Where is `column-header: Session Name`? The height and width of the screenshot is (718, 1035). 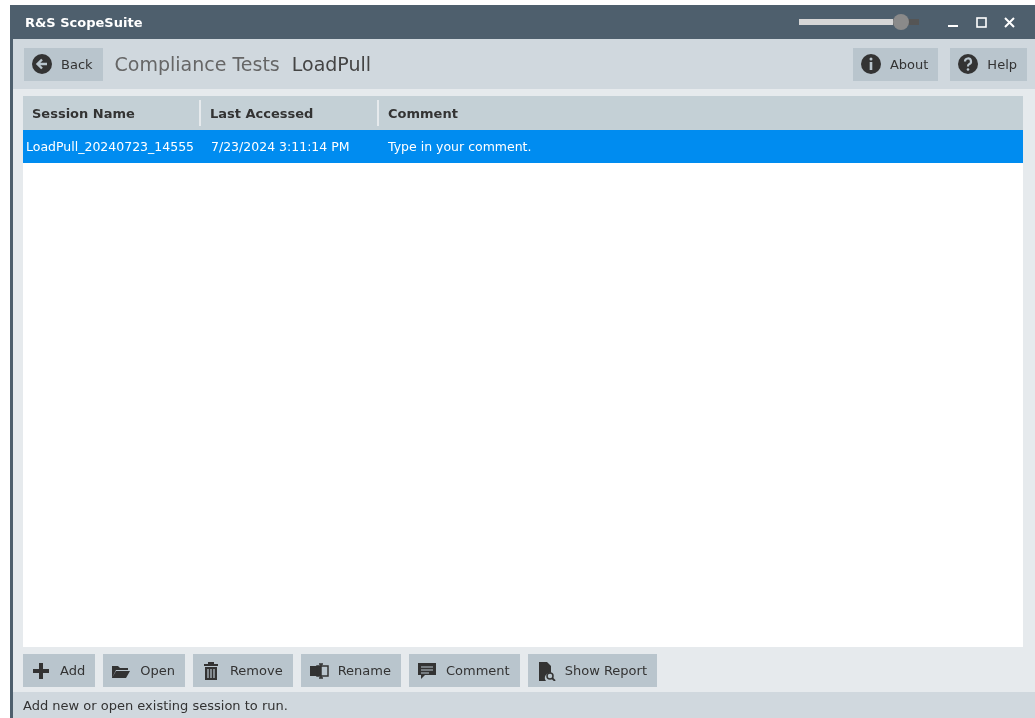 column-header: Session Name is located at coordinates (111, 113).